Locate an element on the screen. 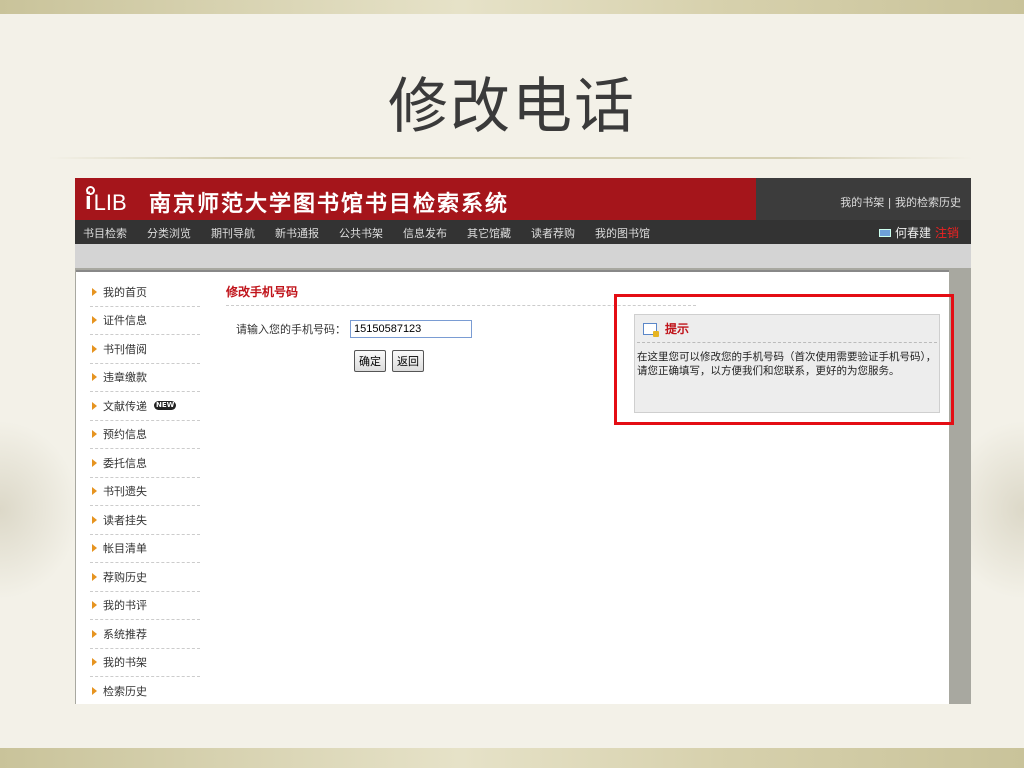 The image size is (1024, 768). nav-items: 书目检索 分类浏览 期刊导航 新书通报 公共书架 信息发布 其它馆藏 读者荐购 我的图书馆 is located at coordinates (376, 233).